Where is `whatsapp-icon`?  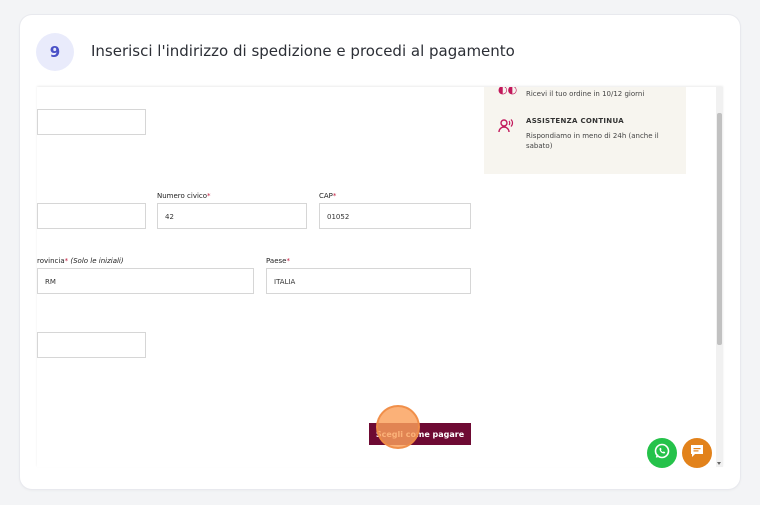
whatsapp-icon is located at coordinates (662, 453).